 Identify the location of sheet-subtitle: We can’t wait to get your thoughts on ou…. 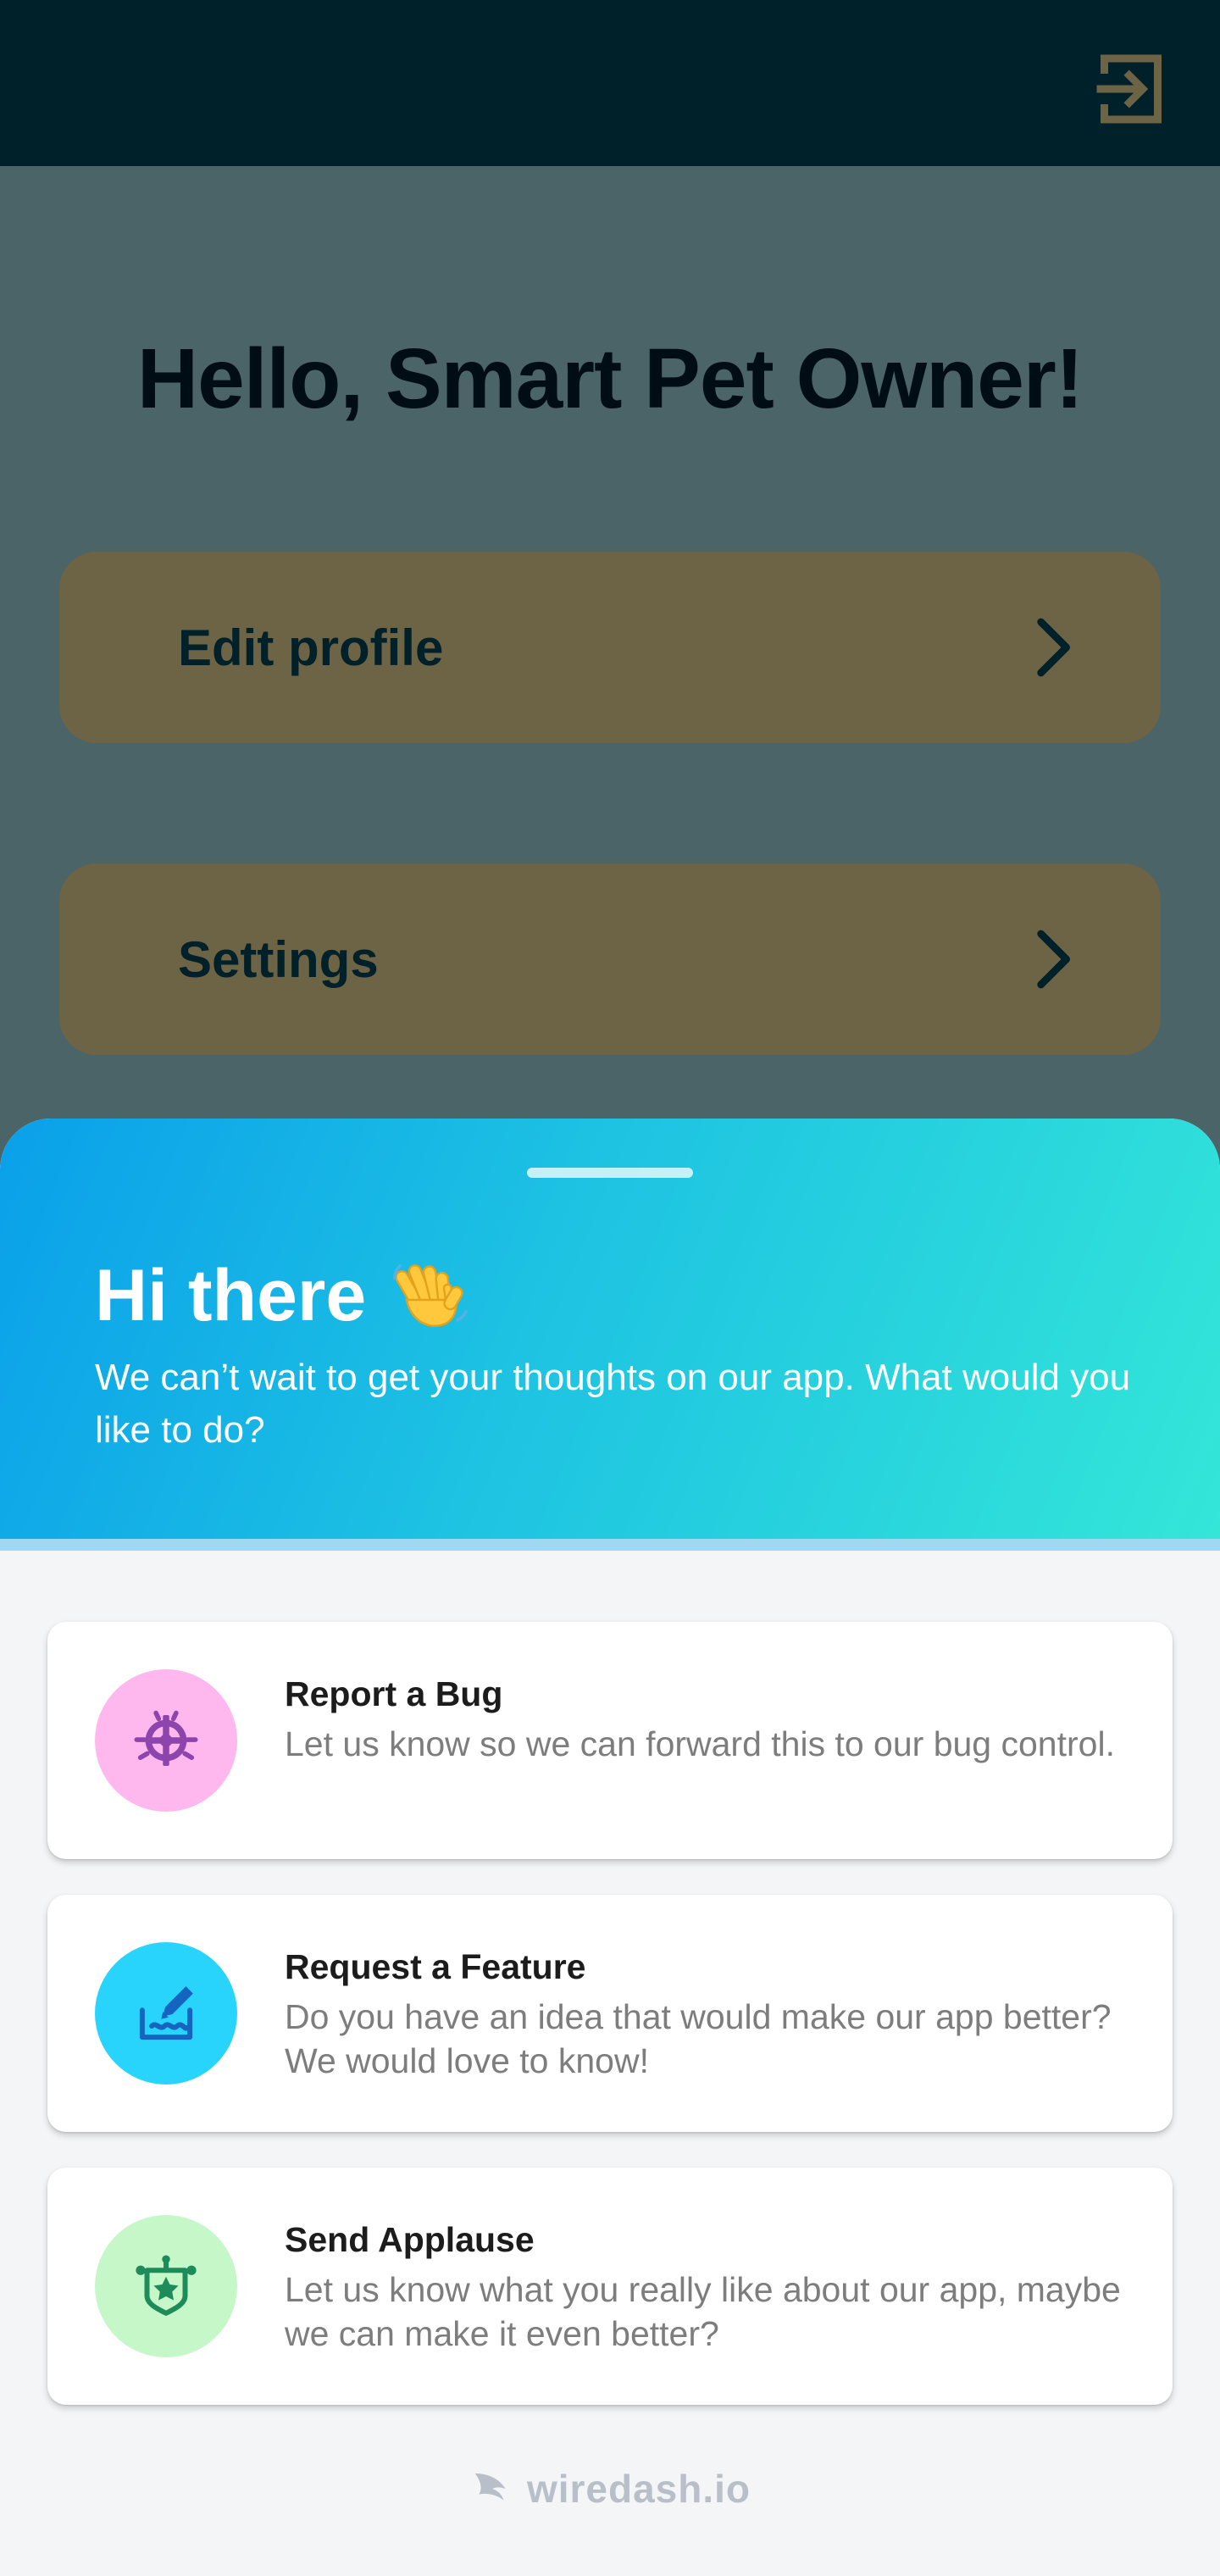
(613, 1404).